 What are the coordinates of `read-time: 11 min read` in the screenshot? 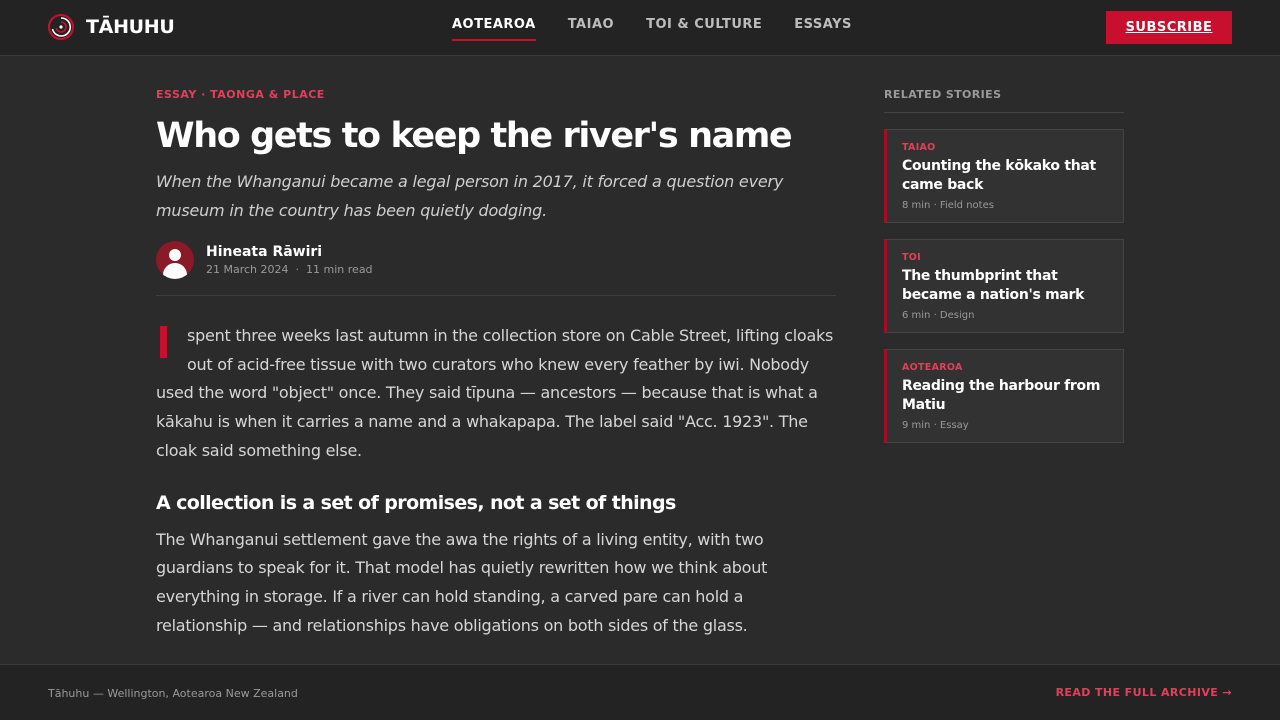 It's located at (339, 269).